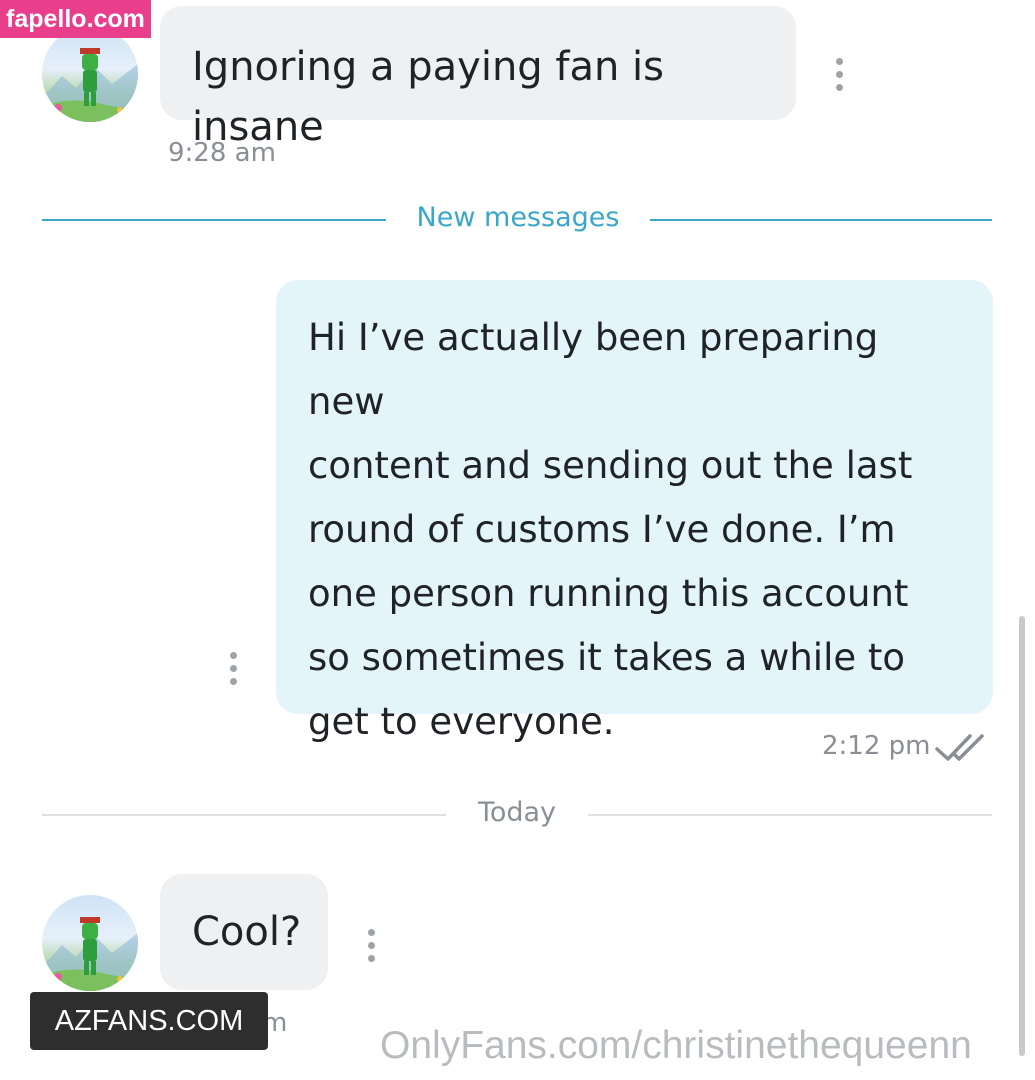 The width and height of the screenshot is (1035, 1080). Describe the element at coordinates (517, 812) in the screenshot. I see `today-label: Today` at that location.